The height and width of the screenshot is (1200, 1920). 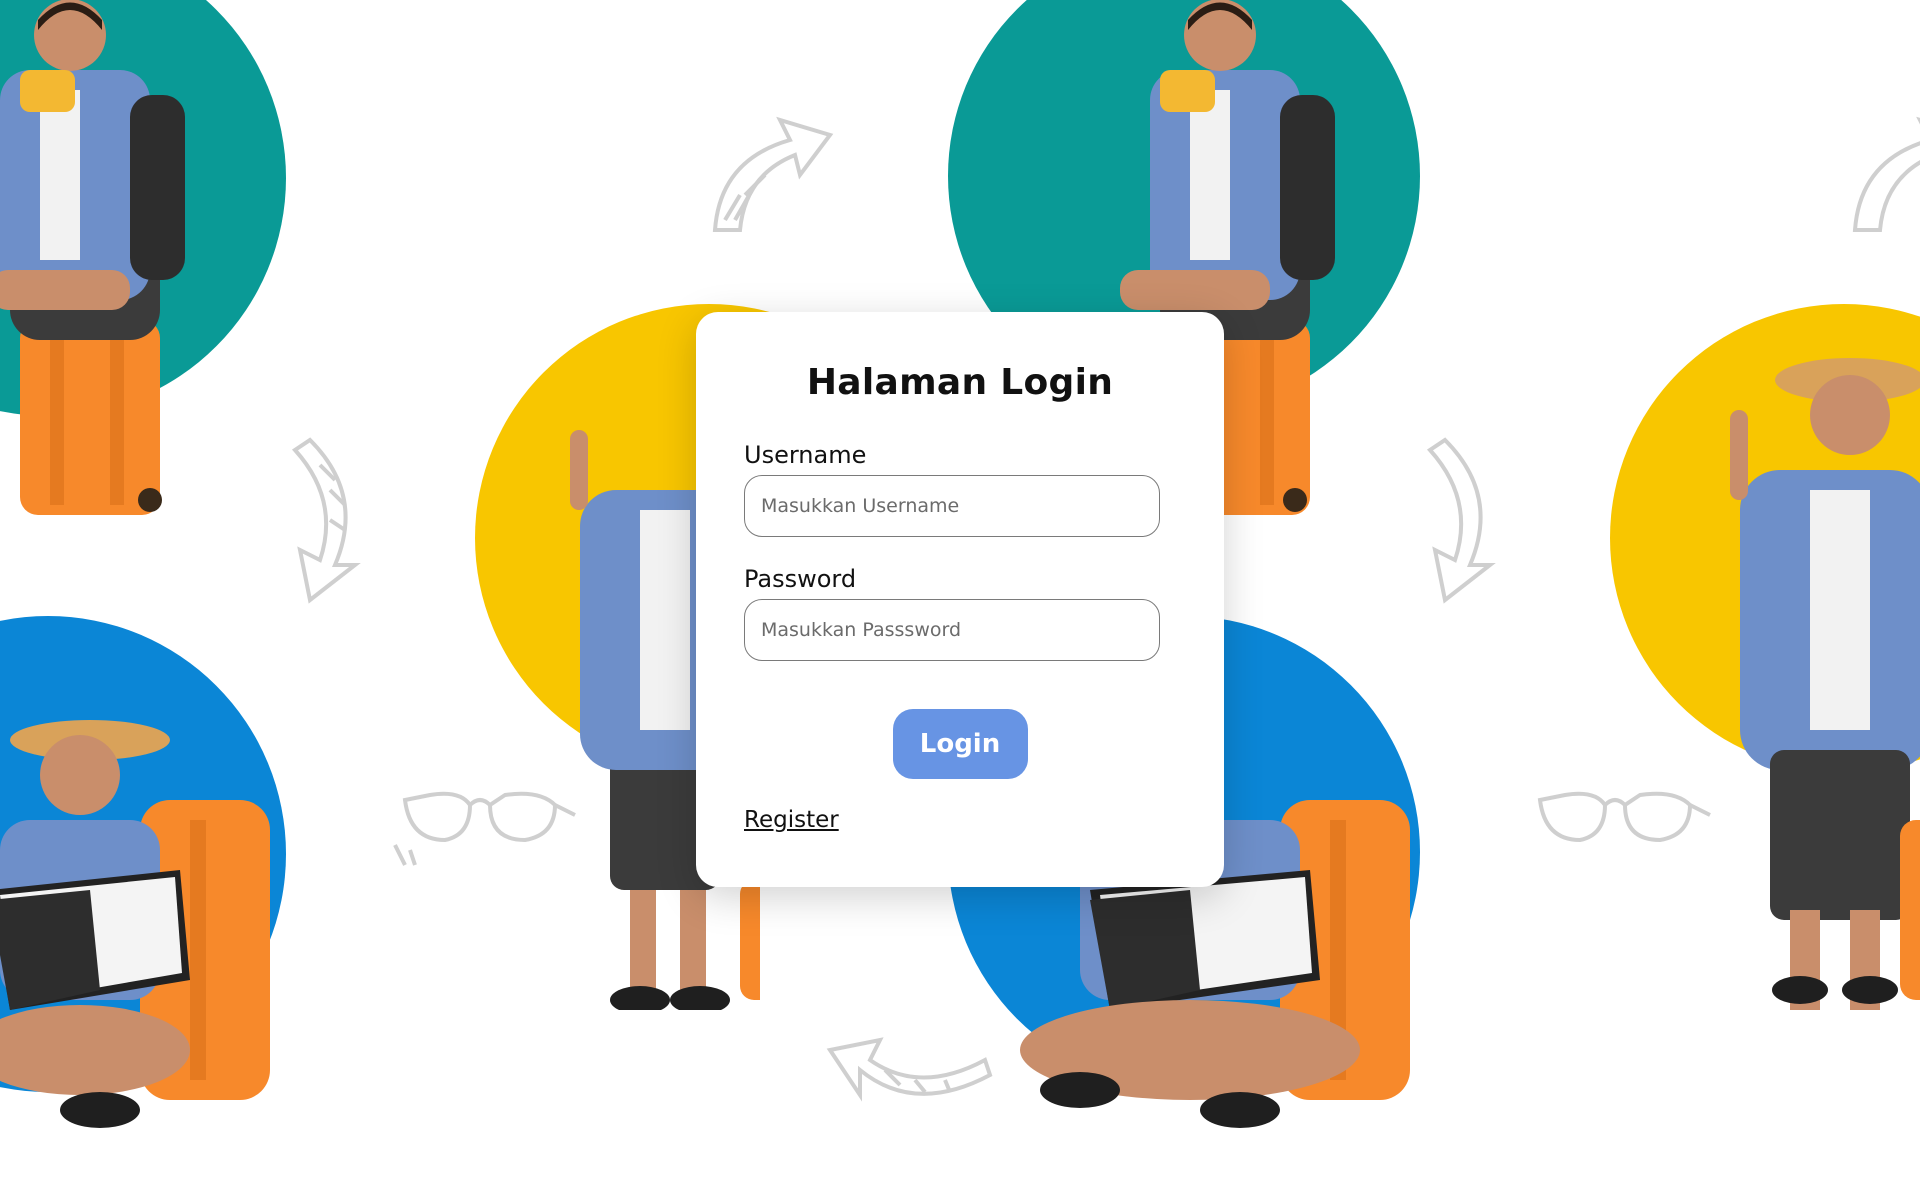 I want to click on username-input, so click(x=952, y=506).